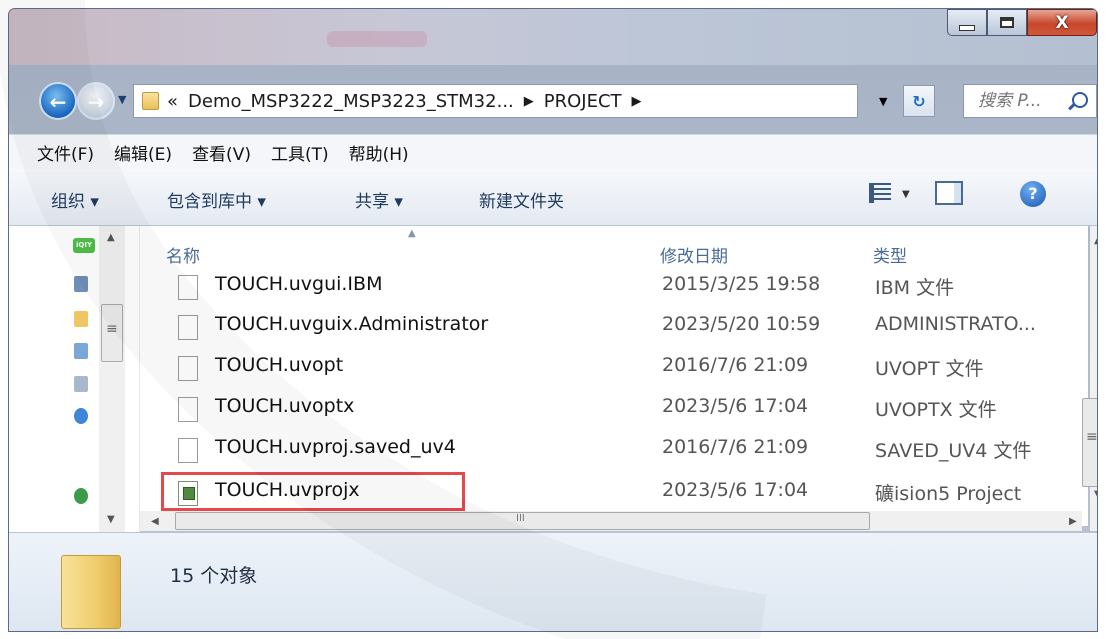 The image size is (1106, 639). Describe the element at coordinates (122, 99) in the screenshot. I see `recent-pages-dropdown: ▼` at that location.